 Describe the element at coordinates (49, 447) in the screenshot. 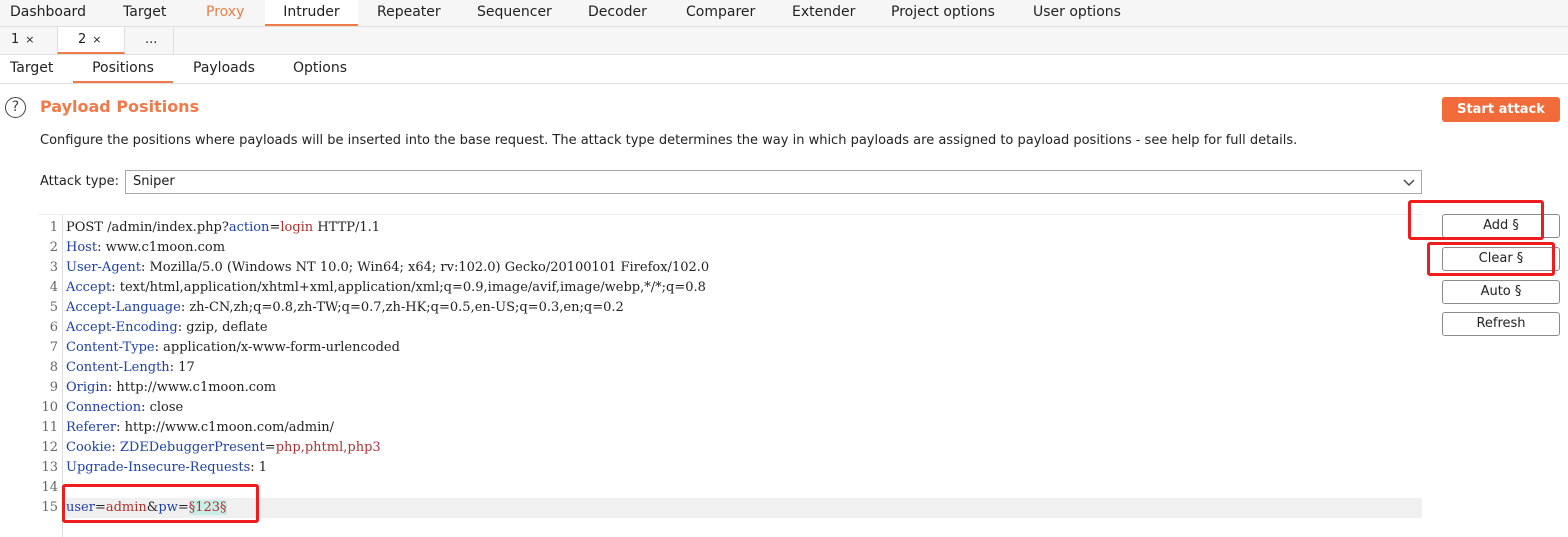

I see `line-number: 12` at that location.